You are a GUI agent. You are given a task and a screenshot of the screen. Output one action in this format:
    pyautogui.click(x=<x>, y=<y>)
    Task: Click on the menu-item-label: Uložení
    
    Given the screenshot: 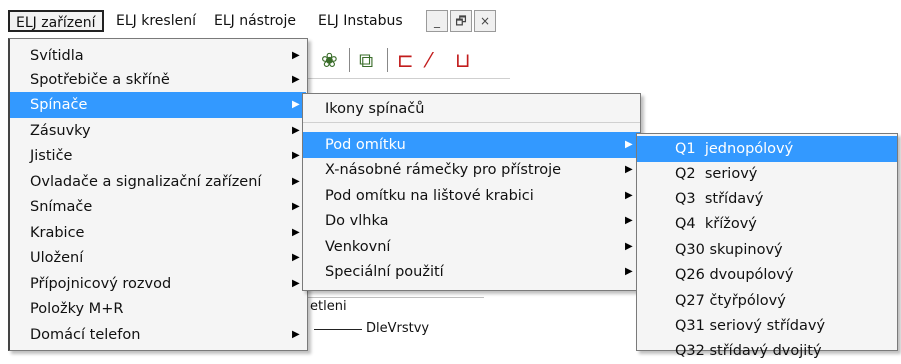 What is the action you would take?
    pyautogui.click(x=57, y=258)
    